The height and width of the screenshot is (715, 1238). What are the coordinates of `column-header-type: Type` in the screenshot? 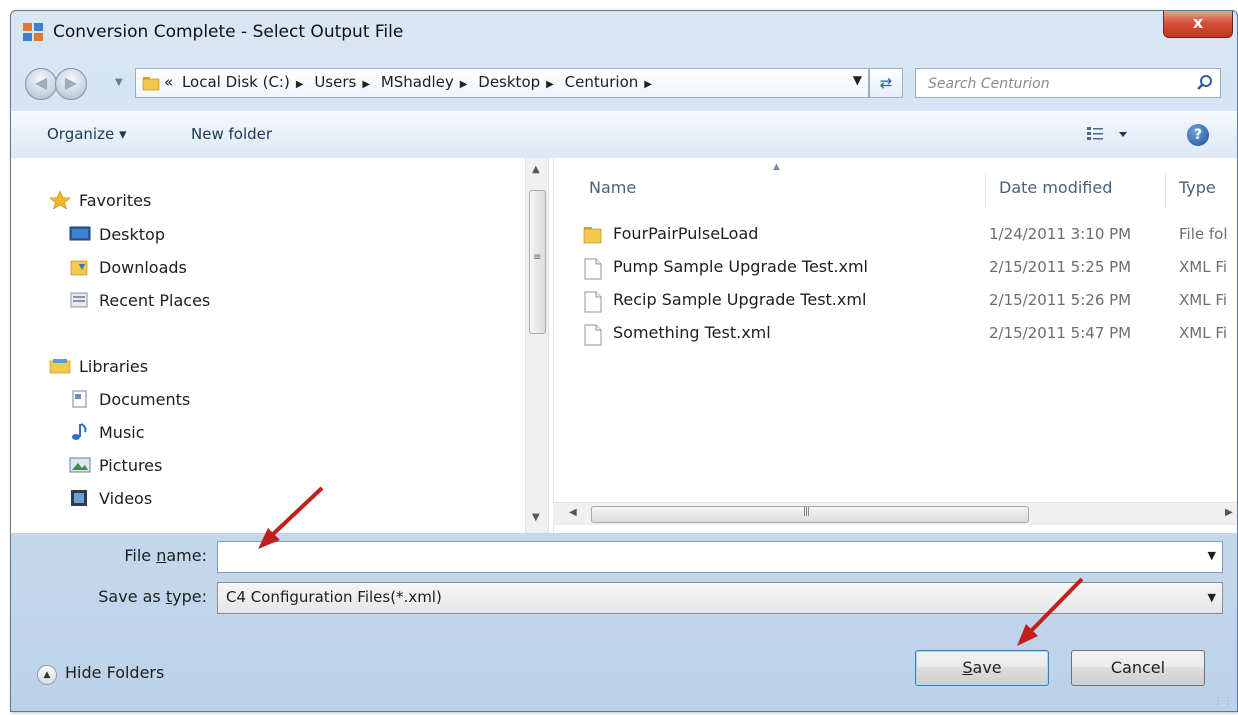 It's located at (1197, 187).